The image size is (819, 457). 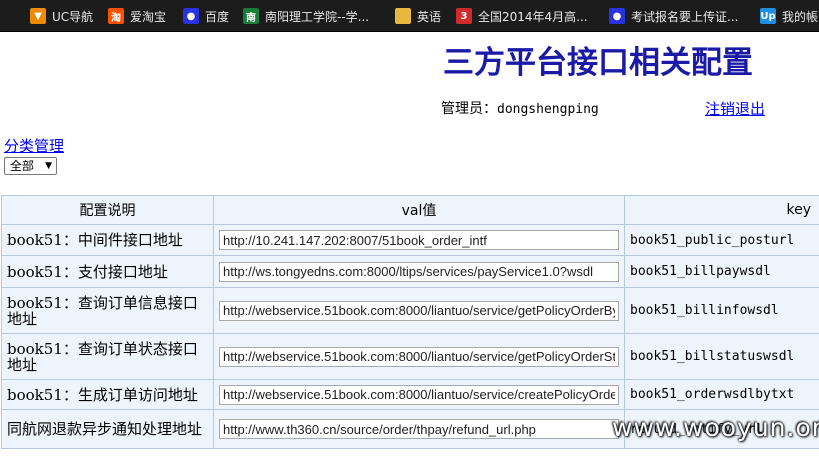 What do you see at coordinates (419, 210) in the screenshot?
I see `column-header-val: val值` at bounding box center [419, 210].